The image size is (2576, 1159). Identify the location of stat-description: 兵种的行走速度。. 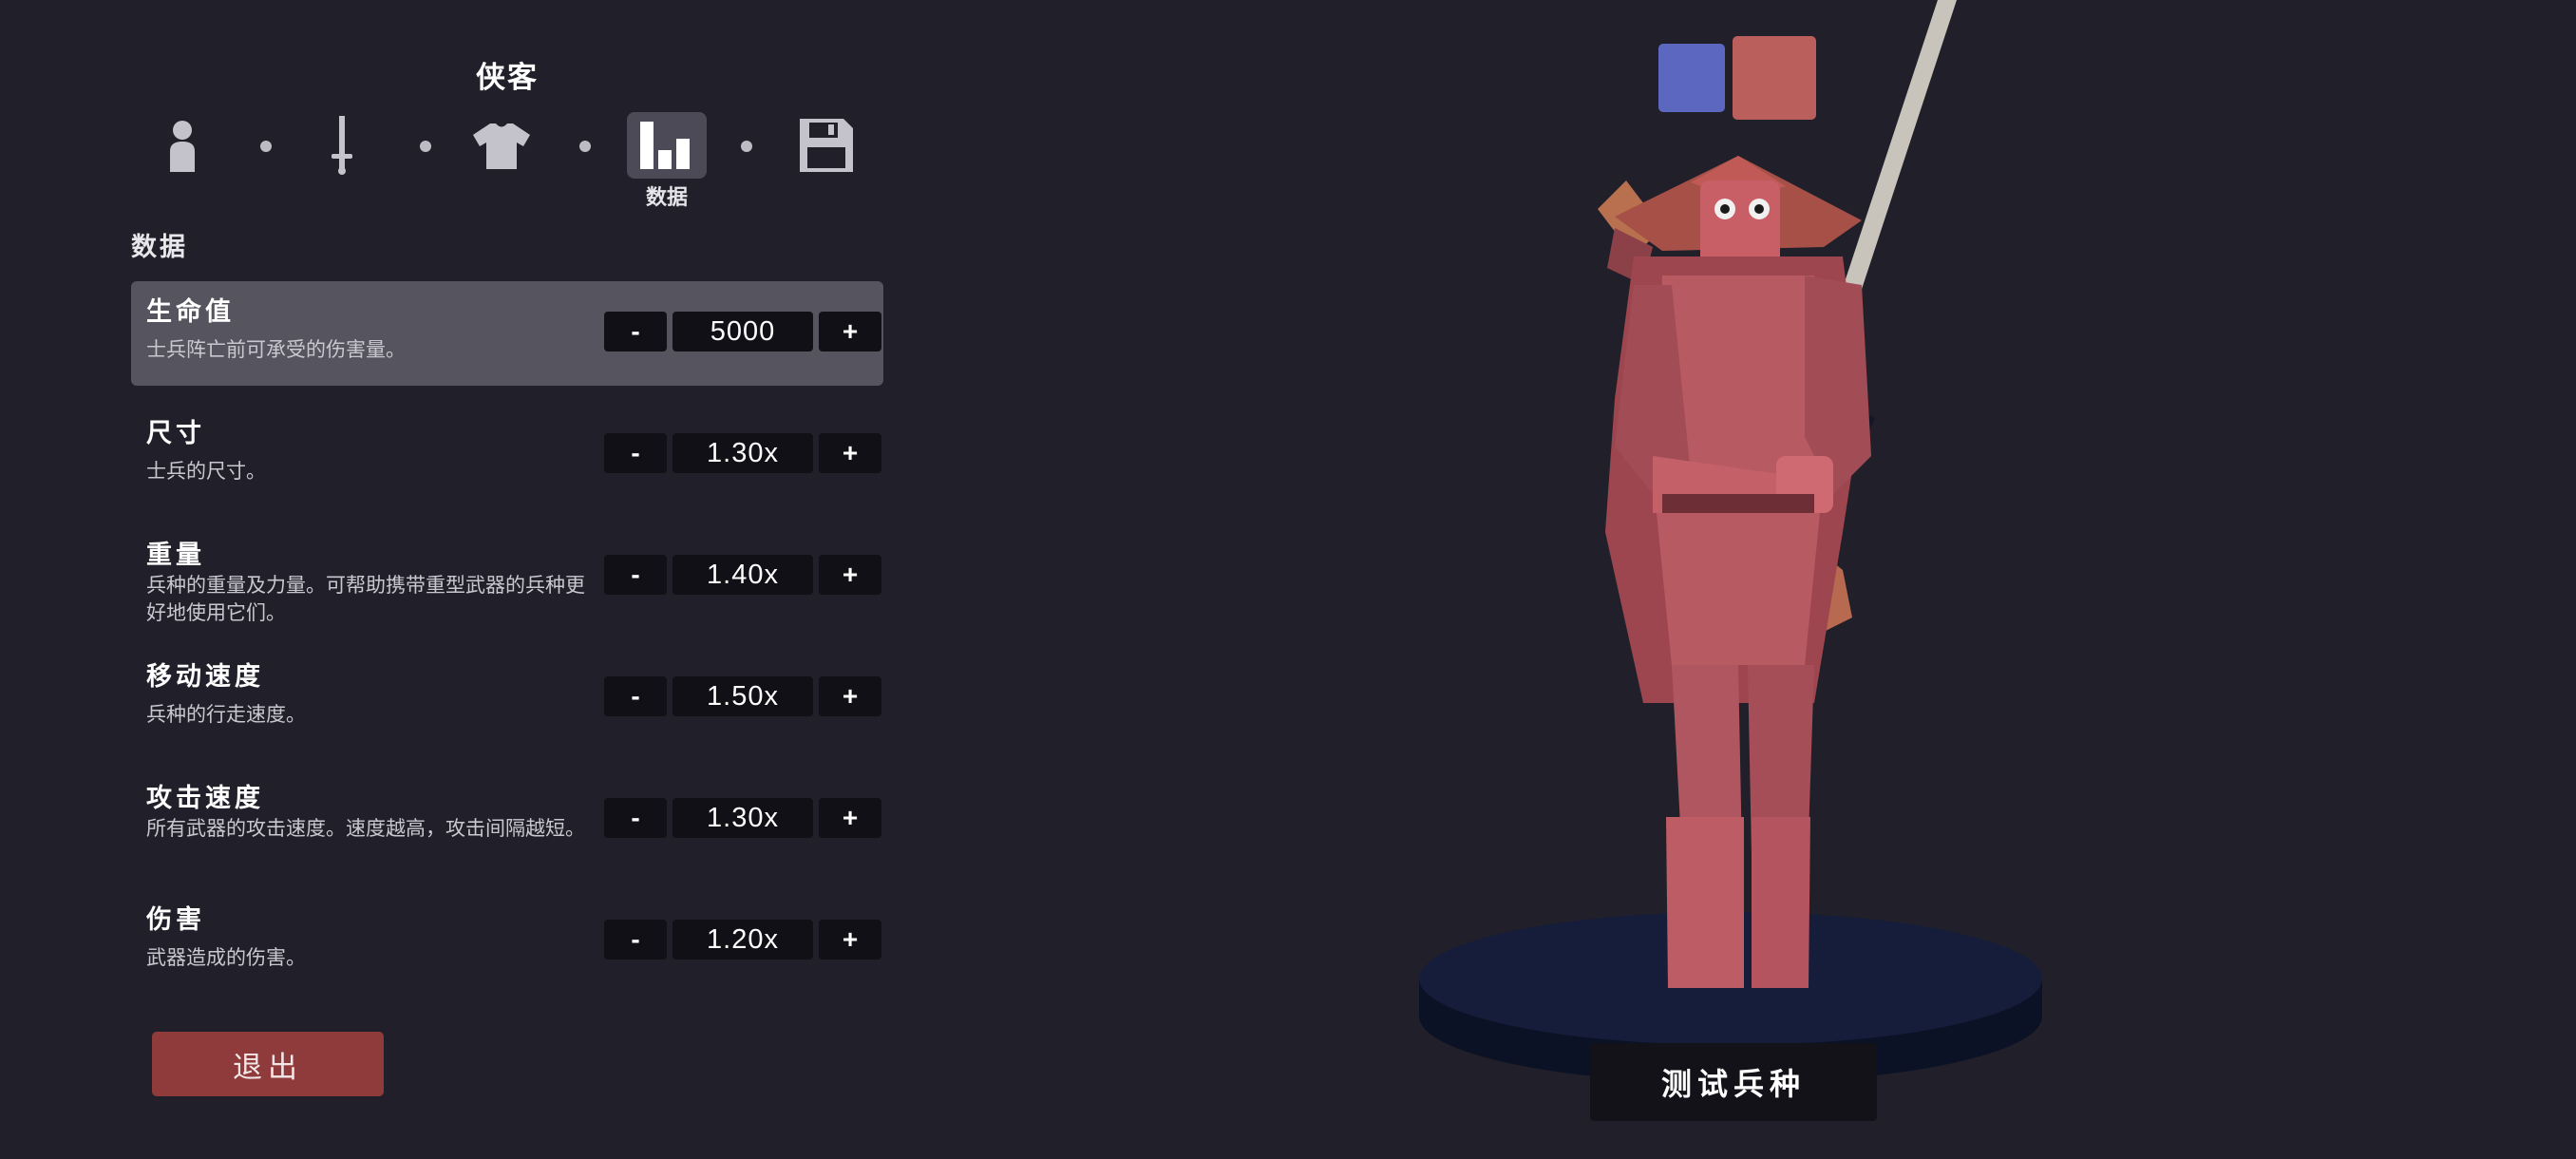
(226, 714).